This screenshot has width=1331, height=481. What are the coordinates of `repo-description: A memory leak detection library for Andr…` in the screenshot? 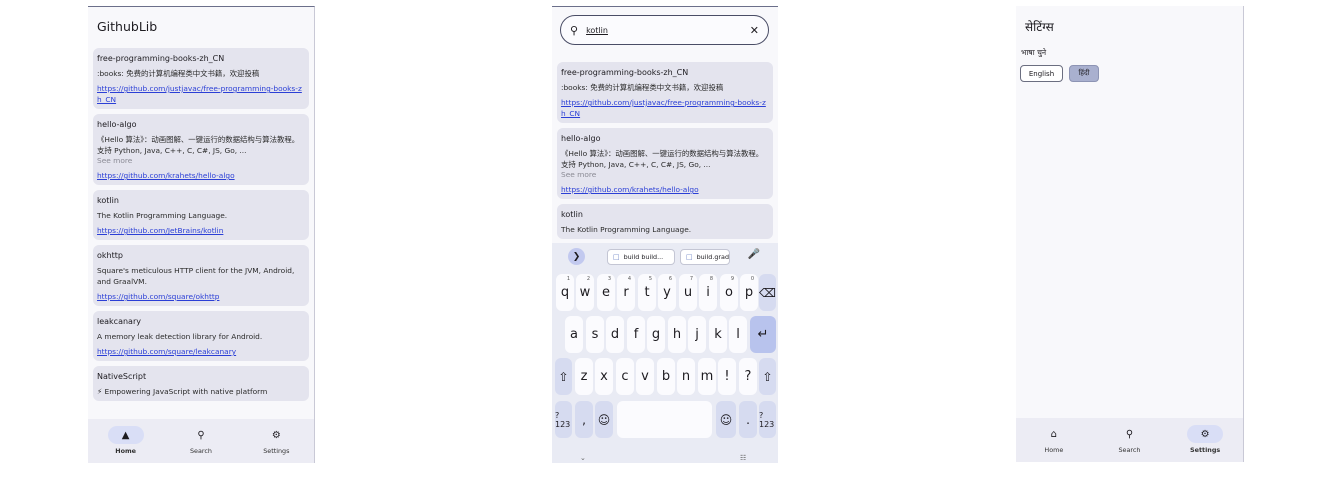 It's located at (180, 336).